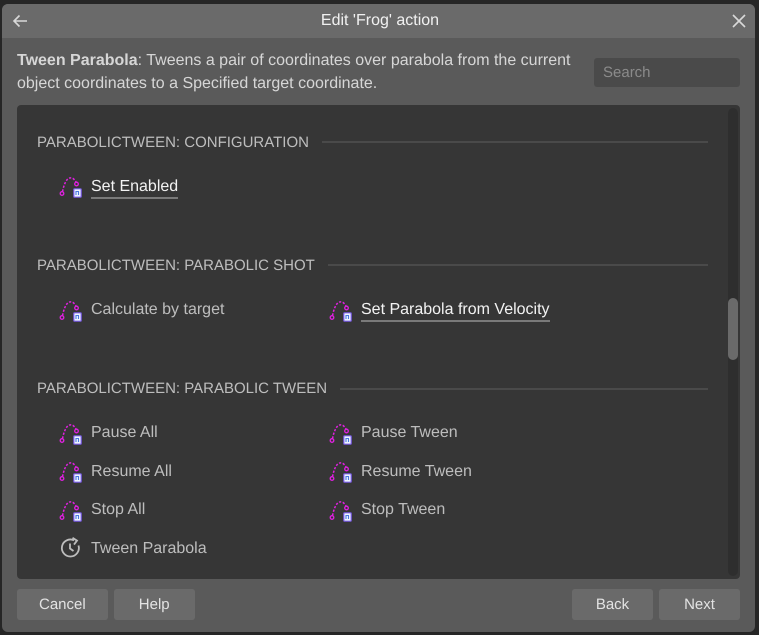 The height and width of the screenshot is (635, 759). I want to click on action-link: Pause All, so click(124, 435).